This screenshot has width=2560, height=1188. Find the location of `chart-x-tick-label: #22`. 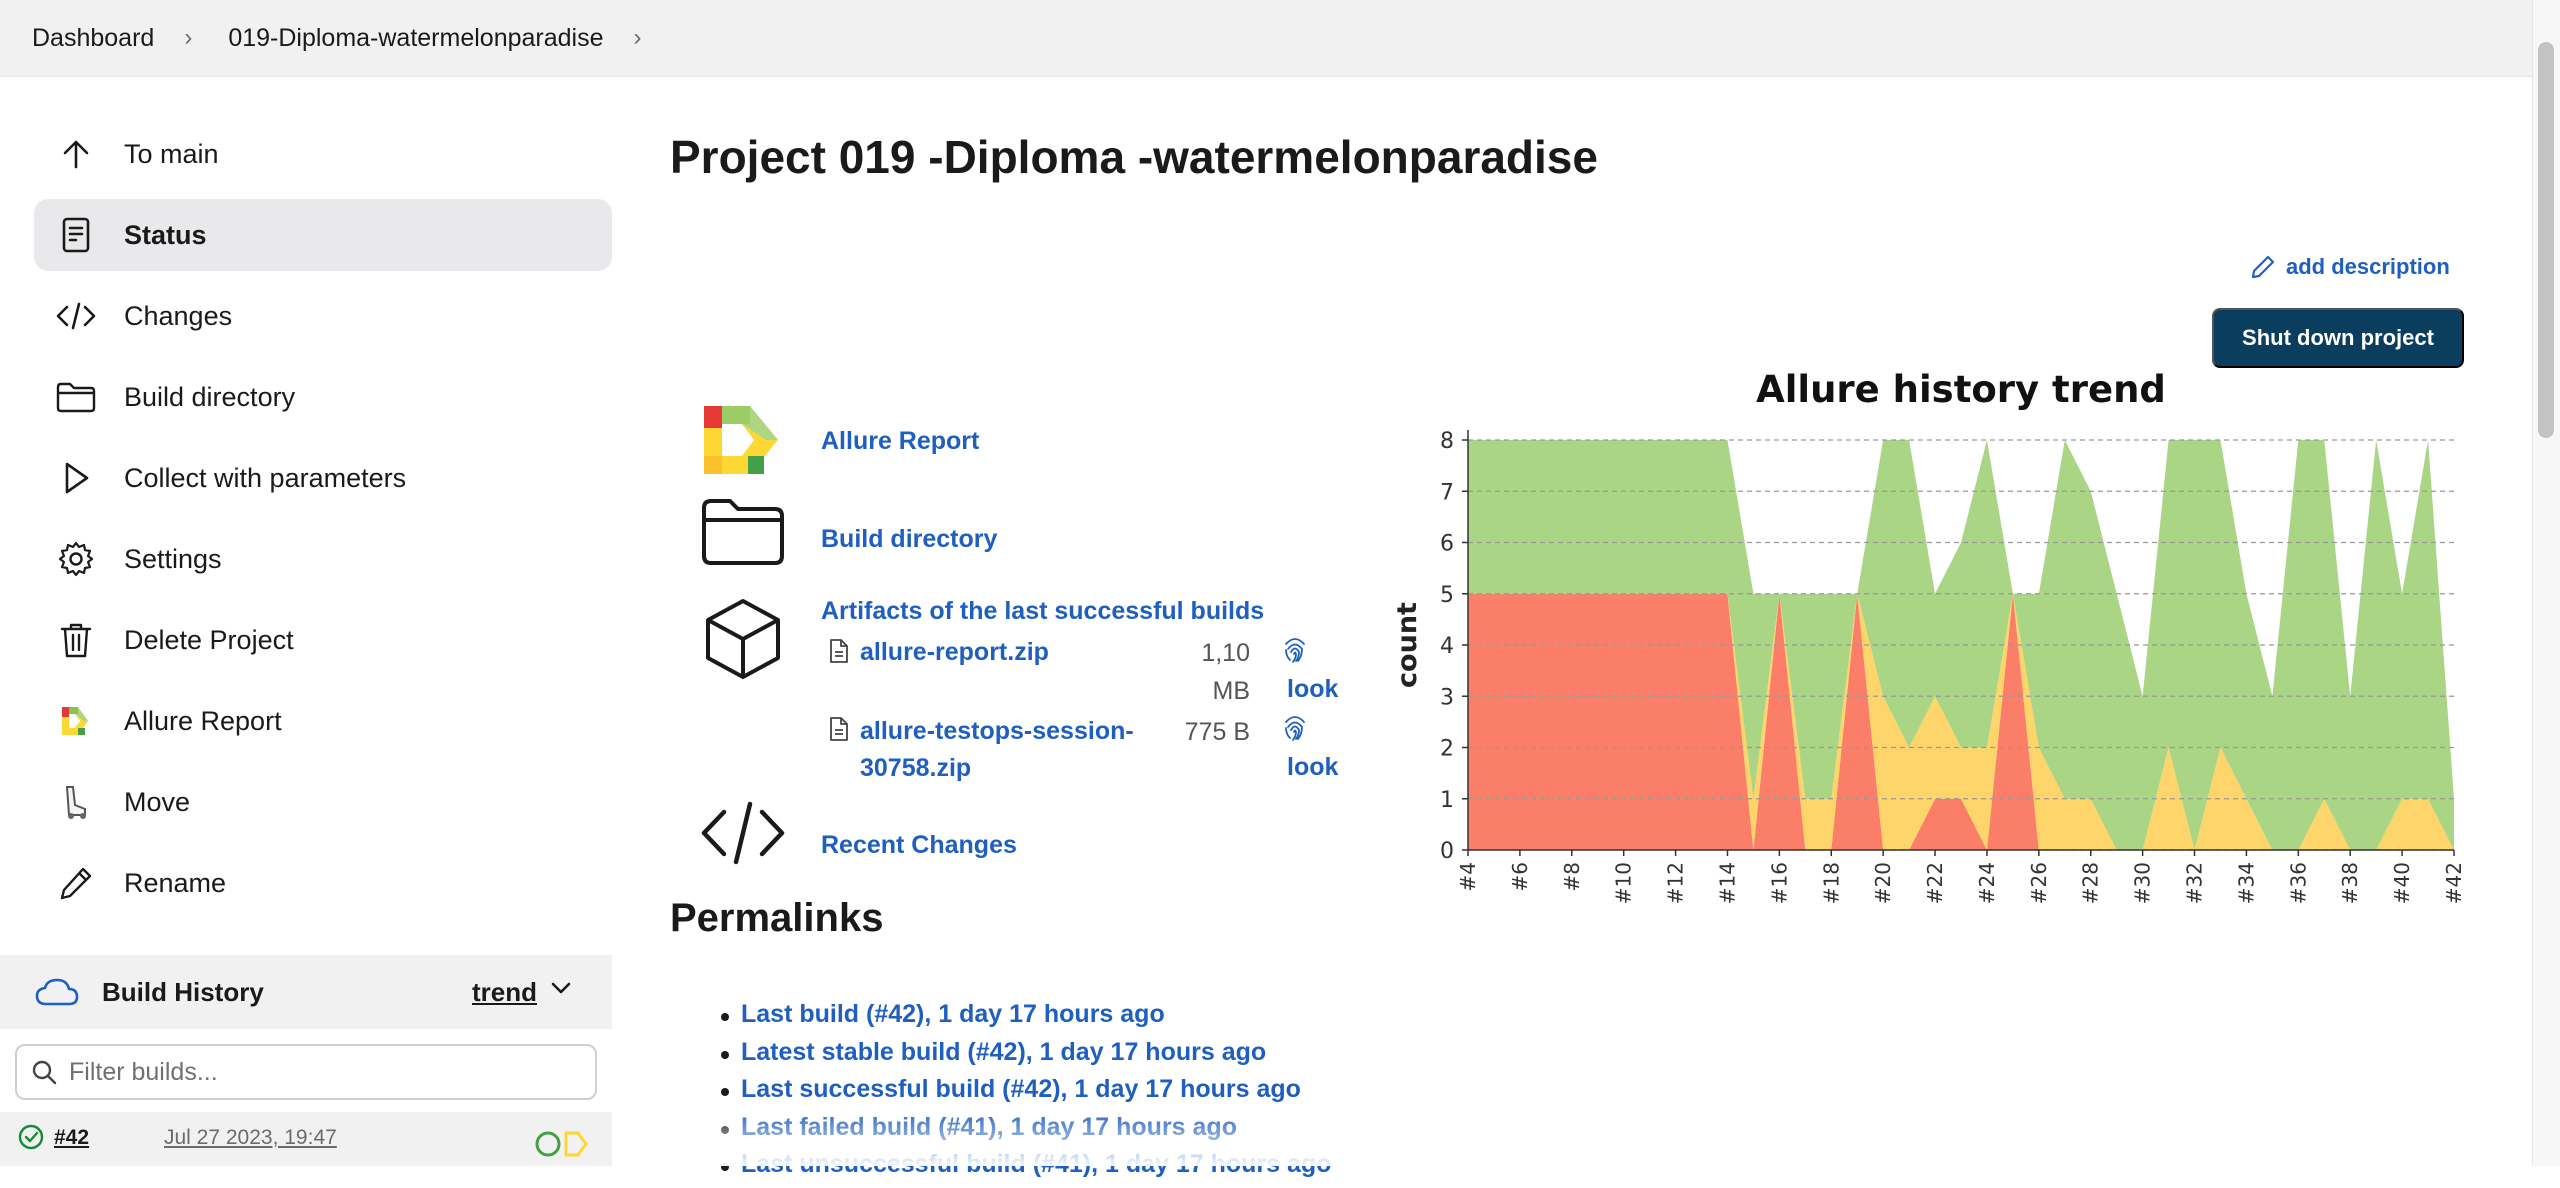

chart-x-tick-label: #22 is located at coordinates (1935, 883).